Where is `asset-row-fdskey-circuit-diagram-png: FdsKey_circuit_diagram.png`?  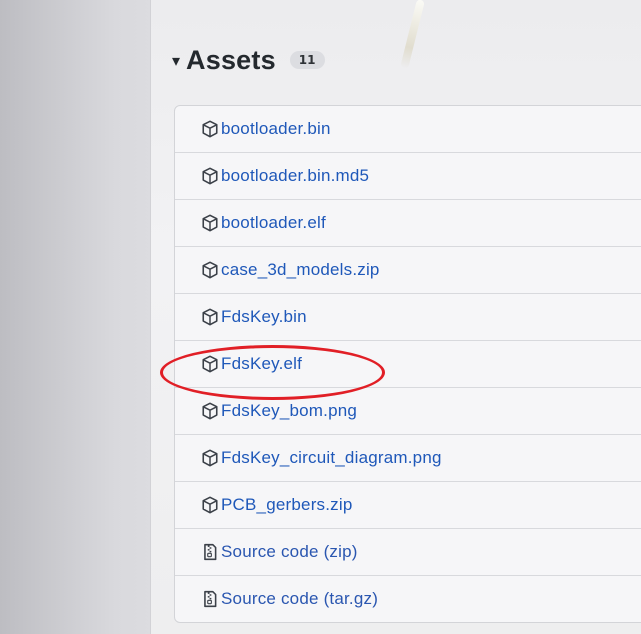
asset-row-fdskey-circuit-diagram-png: FdsKey_circuit_diagram.png is located at coordinates (408, 458).